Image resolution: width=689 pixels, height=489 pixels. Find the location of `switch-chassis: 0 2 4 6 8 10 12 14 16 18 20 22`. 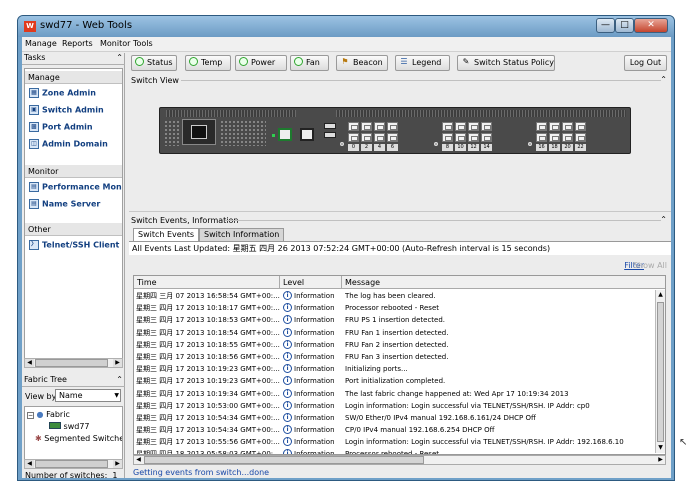

switch-chassis: 0 2 4 6 8 10 12 14 16 18 20 22 is located at coordinates (395, 130).